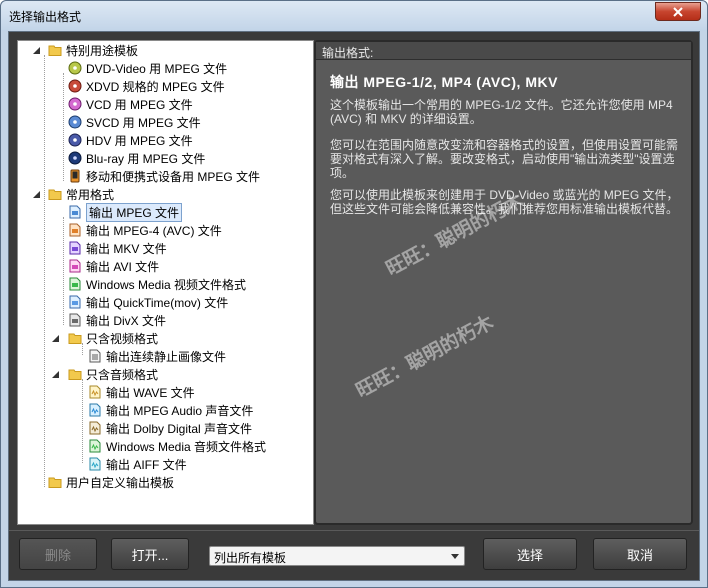 The width and height of the screenshot is (708, 588). I want to click on delete-button: 删除, so click(58, 554).